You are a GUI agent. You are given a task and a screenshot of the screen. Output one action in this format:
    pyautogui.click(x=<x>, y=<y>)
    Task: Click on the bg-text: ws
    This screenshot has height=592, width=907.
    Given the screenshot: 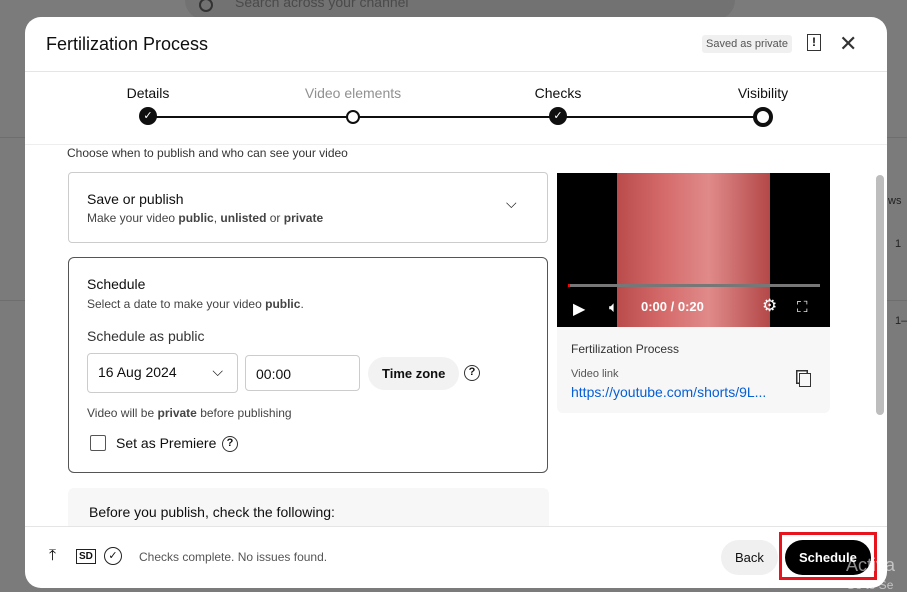 What is the action you would take?
    pyautogui.click(x=895, y=201)
    